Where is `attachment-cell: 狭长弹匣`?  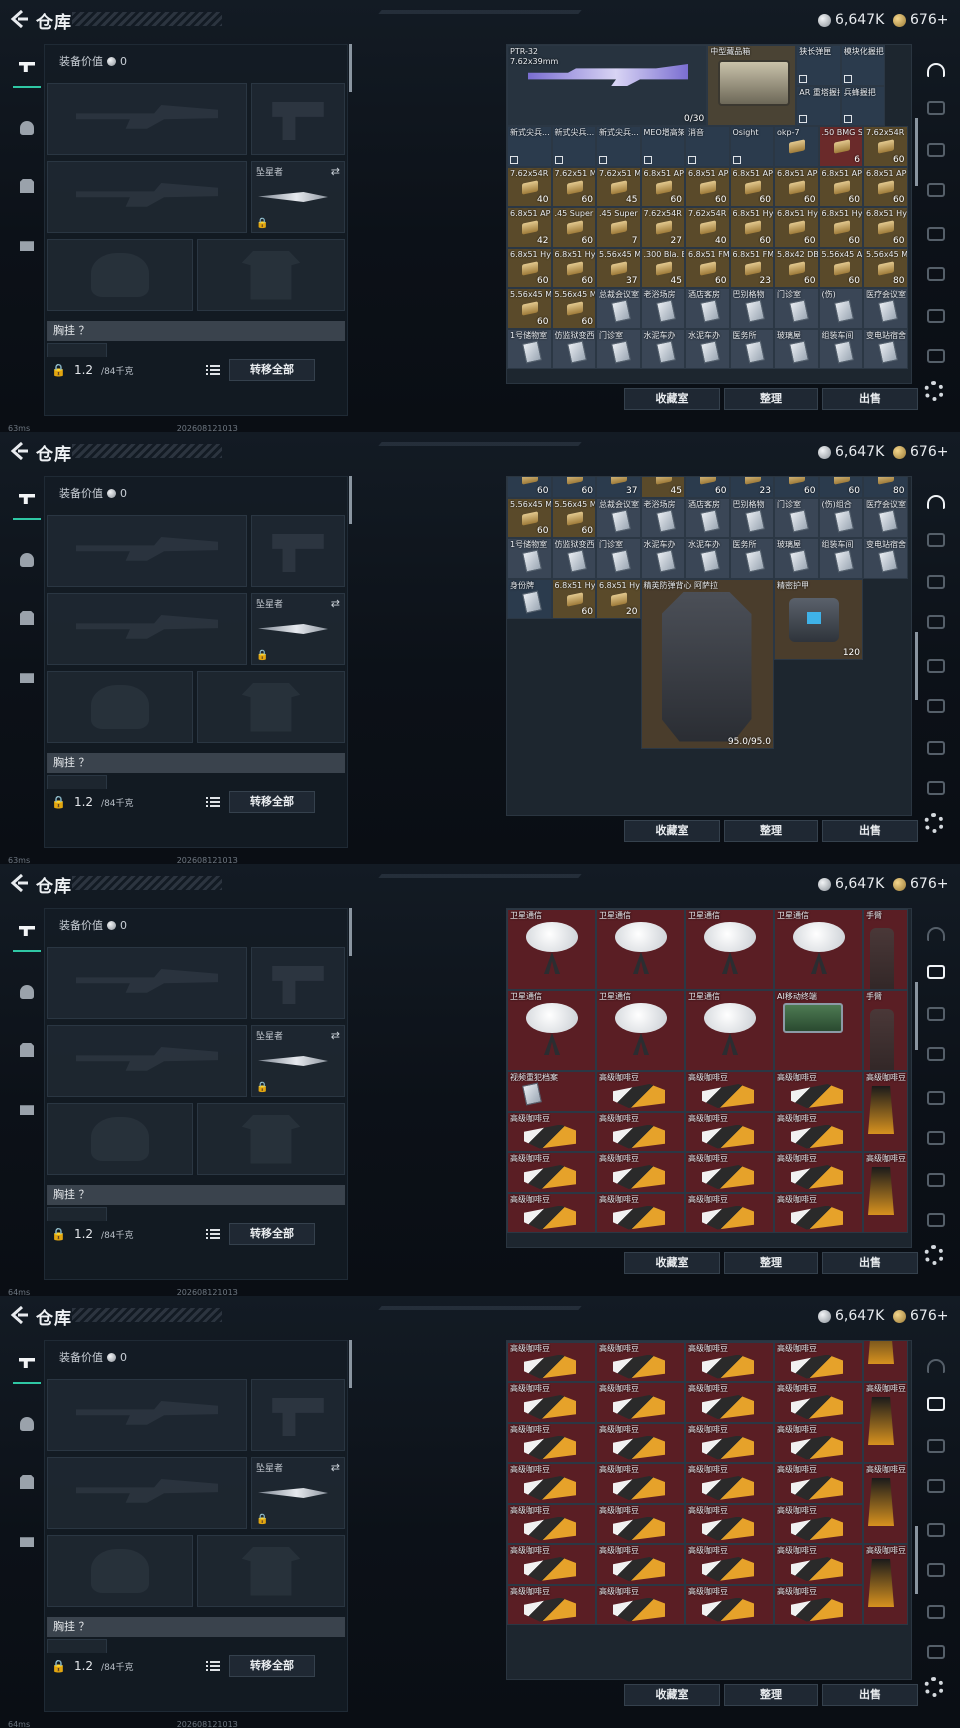
attachment-cell: 狭长弹匣 is located at coordinates (818, 65).